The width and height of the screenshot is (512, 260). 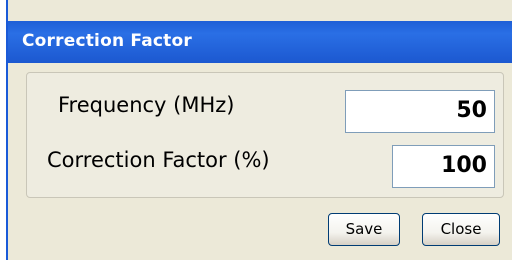 What do you see at coordinates (364, 229) in the screenshot?
I see `save-button: Save` at bounding box center [364, 229].